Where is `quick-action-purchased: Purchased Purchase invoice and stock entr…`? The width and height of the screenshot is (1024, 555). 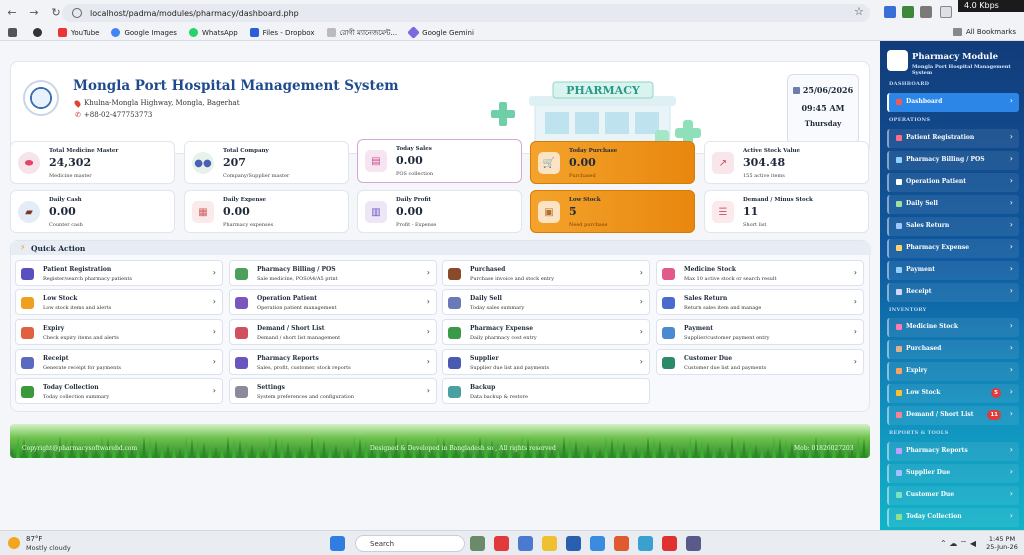 quick-action-purchased: Purchased Purchase invoice and stock entr… is located at coordinates (546, 273).